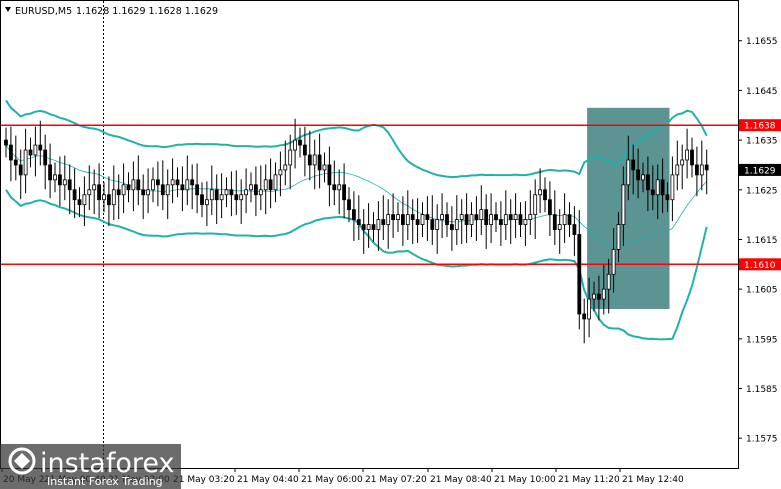 The width and height of the screenshot is (781, 489). Describe the element at coordinates (589, 480) in the screenshot. I see `x-tick-label: 21 May 11:20` at that location.